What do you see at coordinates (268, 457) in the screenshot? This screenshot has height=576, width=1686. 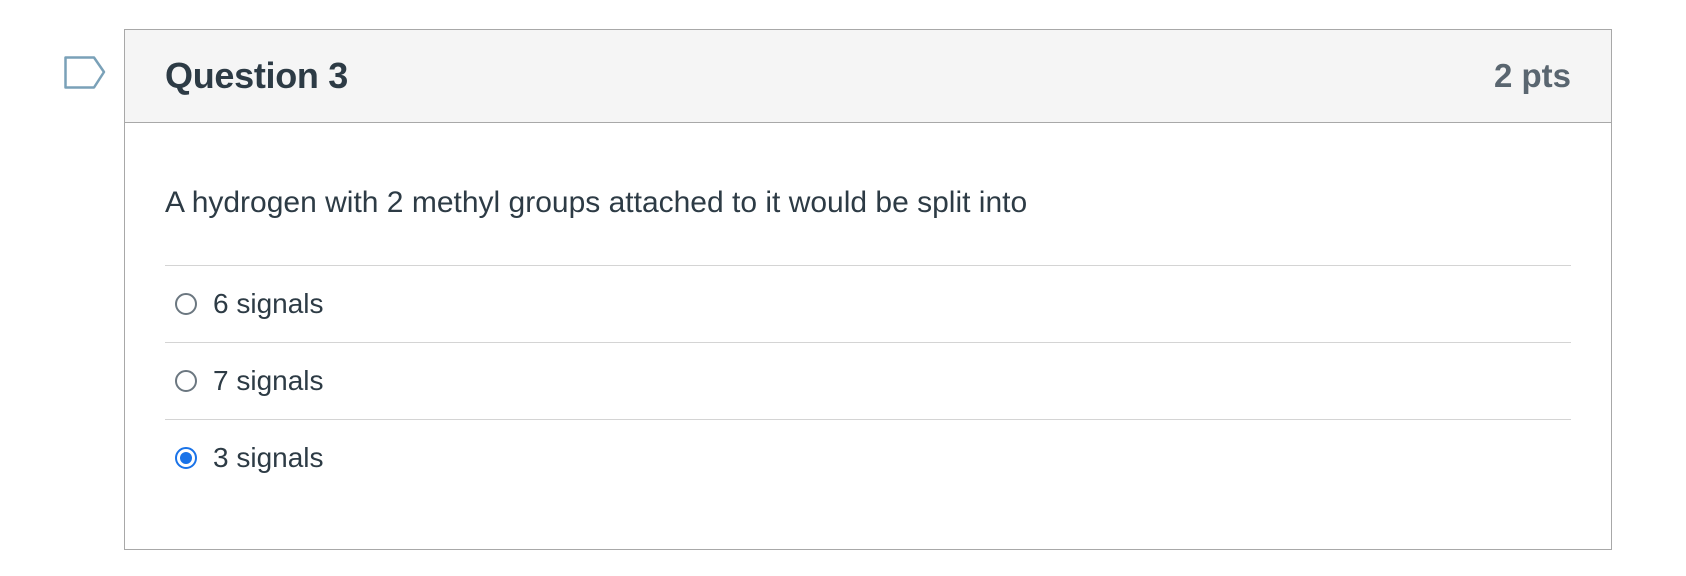 I see `answer-label: 3 signals` at bounding box center [268, 457].